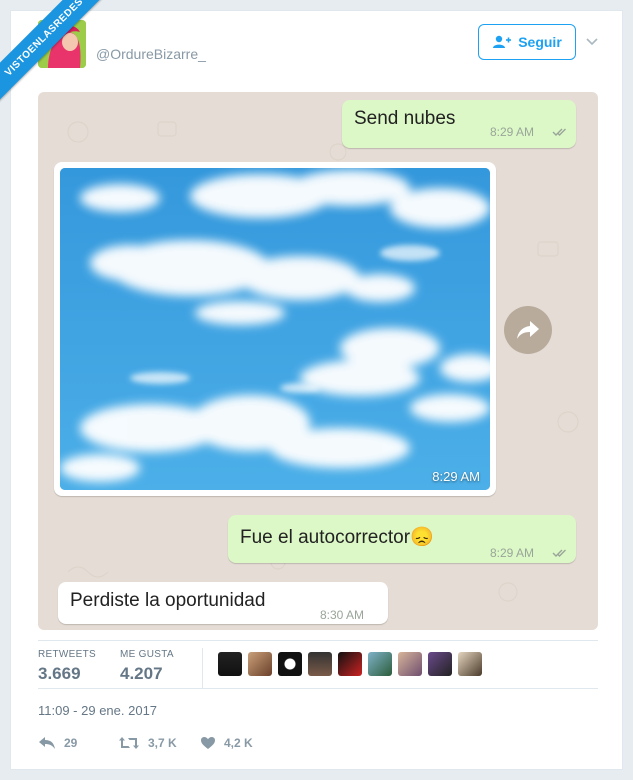 The height and width of the screenshot is (780, 633). Describe the element at coordinates (67, 654) in the screenshot. I see `retweets-label: RETWEETS` at that location.